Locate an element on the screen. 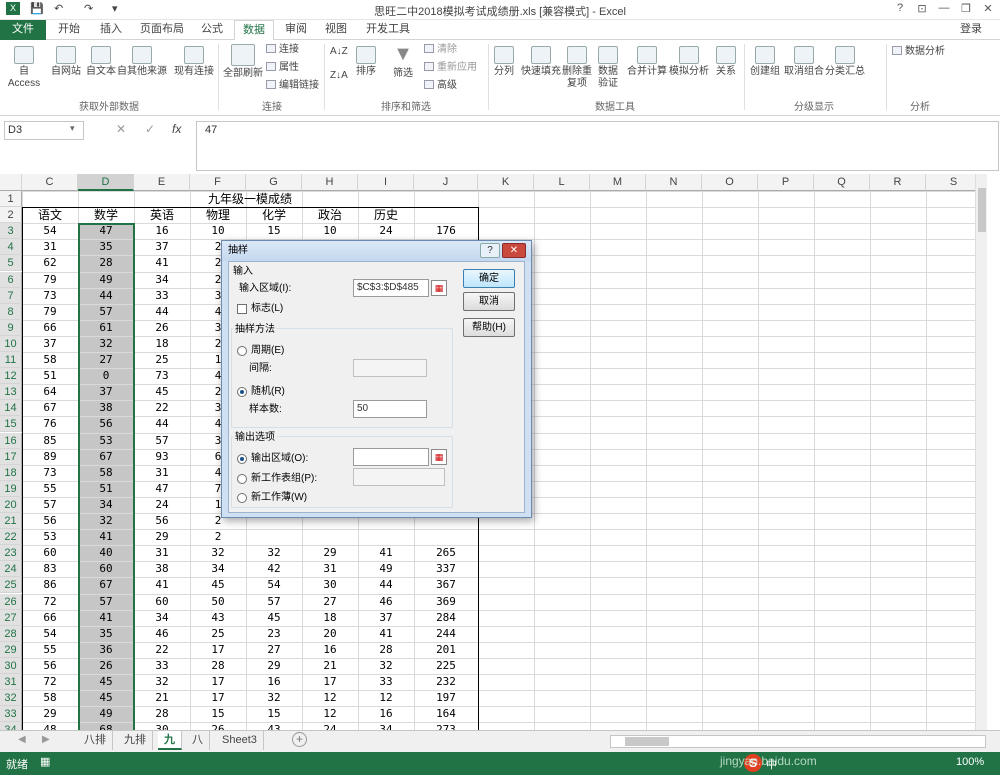 Image resolution: width=1000 pixels, height=775 pixels. data-cell: 12 is located at coordinates (386, 698).